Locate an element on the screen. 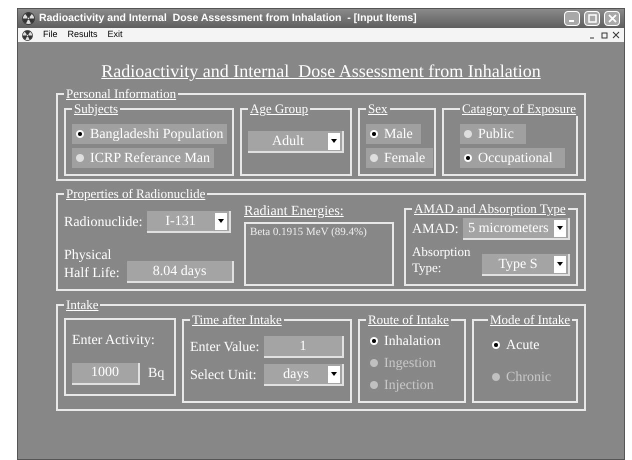 The image size is (632, 460). activity-unit: Bq is located at coordinates (156, 374).